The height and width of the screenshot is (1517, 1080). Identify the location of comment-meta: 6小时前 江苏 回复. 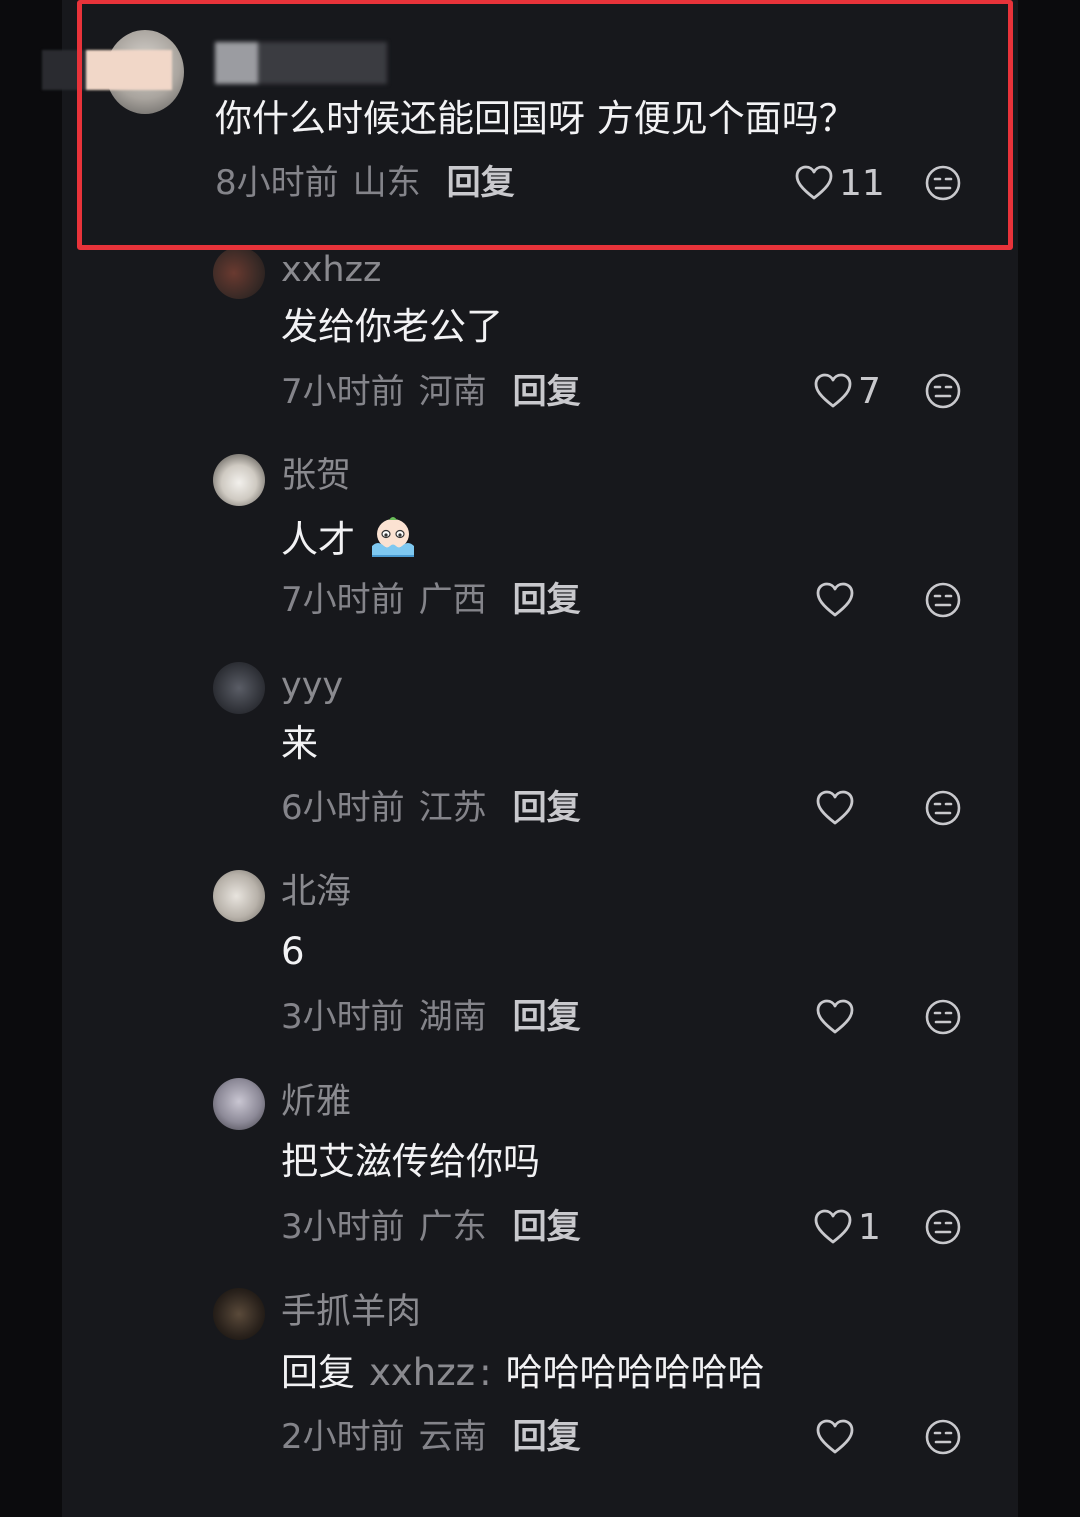
(431, 808).